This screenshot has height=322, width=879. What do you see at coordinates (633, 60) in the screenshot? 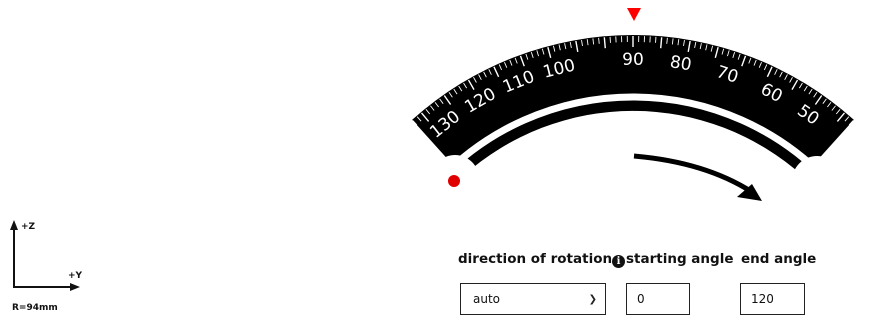
I see `dial-scale-label: 90` at bounding box center [633, 60].